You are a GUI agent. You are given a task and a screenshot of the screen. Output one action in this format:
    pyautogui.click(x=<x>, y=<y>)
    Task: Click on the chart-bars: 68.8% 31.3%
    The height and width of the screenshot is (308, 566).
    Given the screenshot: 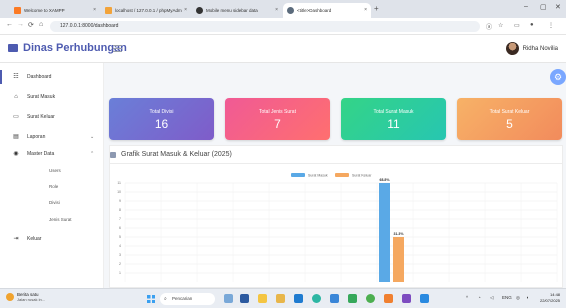 What is the action you would take?
    pyautogui.click(x=391, y=230)
    